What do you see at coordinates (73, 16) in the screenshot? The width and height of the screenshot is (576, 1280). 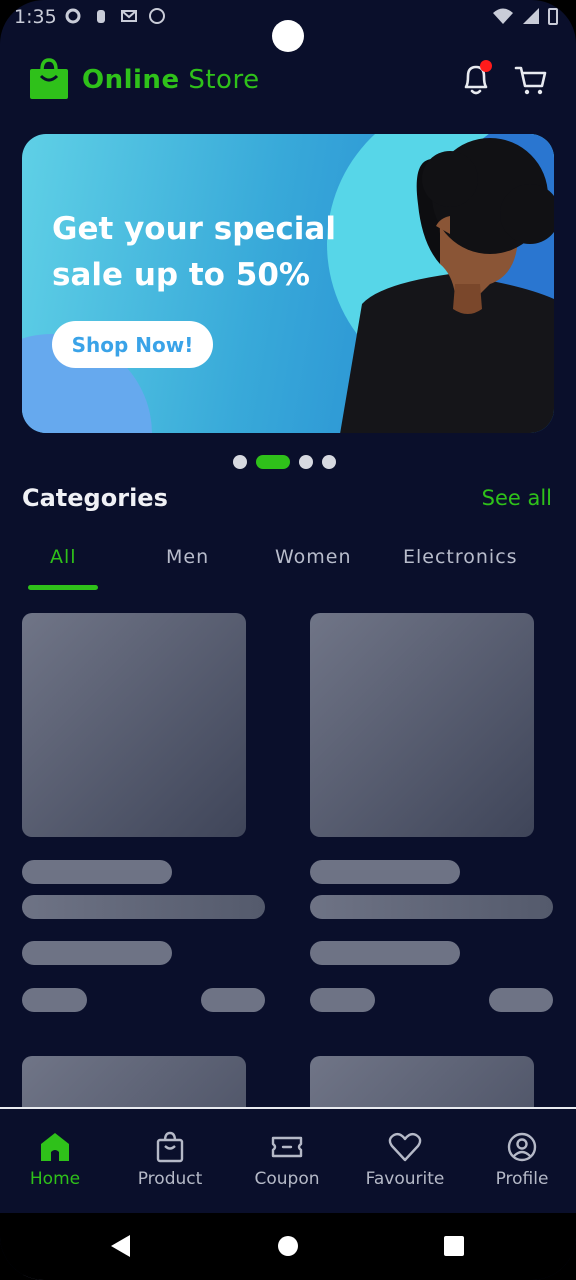 I see `settings-status-icon` at bounding box center [73, 16].